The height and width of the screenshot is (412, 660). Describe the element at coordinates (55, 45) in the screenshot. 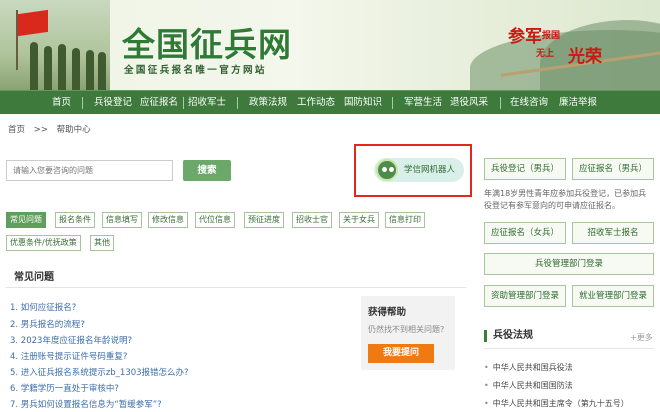

I see `banner-soldiers-image` at that location.